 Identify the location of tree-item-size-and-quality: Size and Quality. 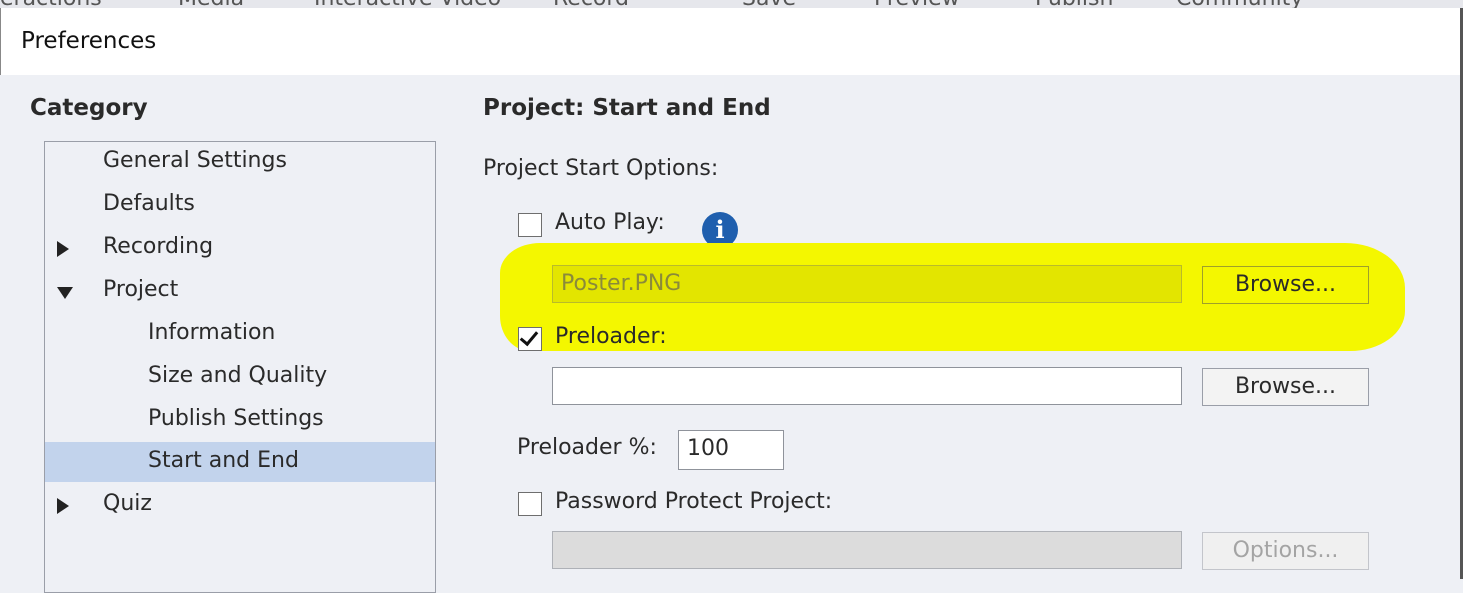
(240, 377).